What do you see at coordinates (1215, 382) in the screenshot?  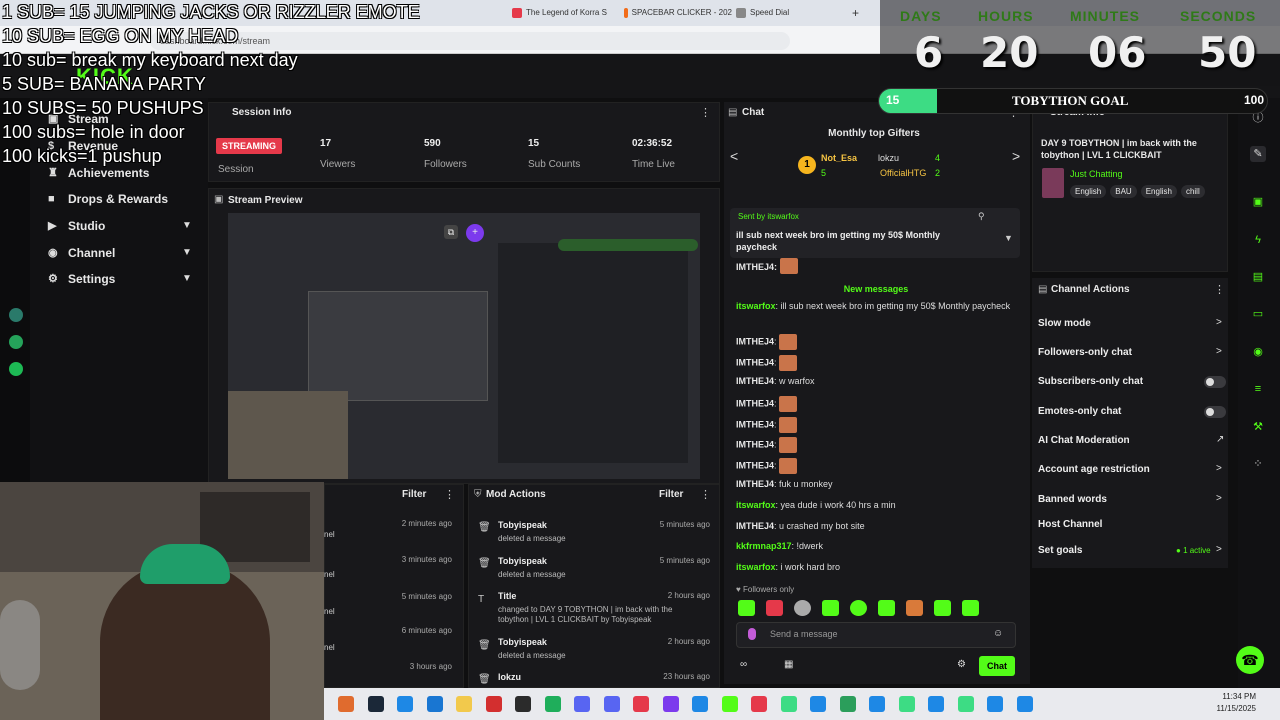 I see `subscribers-only-toggle` at bounding box center [1215, 382].